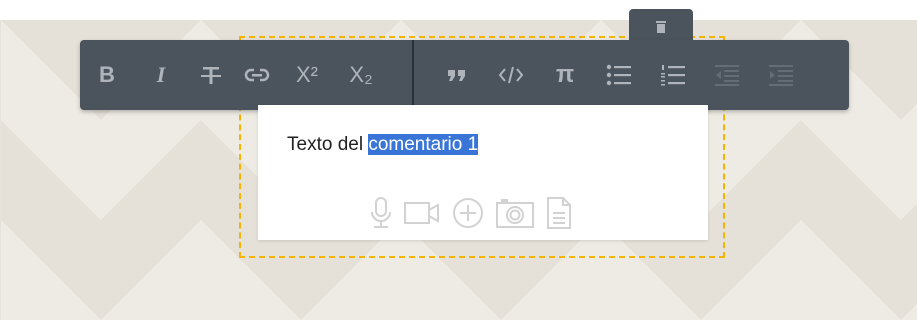 Image resolution: width=917 pixels, height=320 pixels. What do you see at coordinates (328, 144) in the screenshot?
I see `comment-text-plain: Texto del` at bounding box center [328, 144].